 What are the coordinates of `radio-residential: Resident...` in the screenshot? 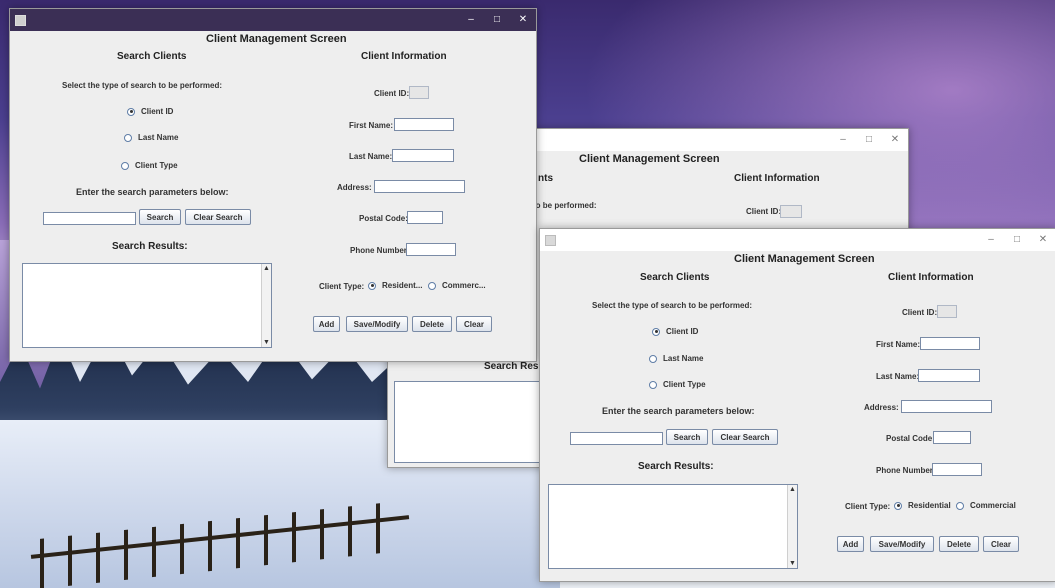 It's located at (395, 285).